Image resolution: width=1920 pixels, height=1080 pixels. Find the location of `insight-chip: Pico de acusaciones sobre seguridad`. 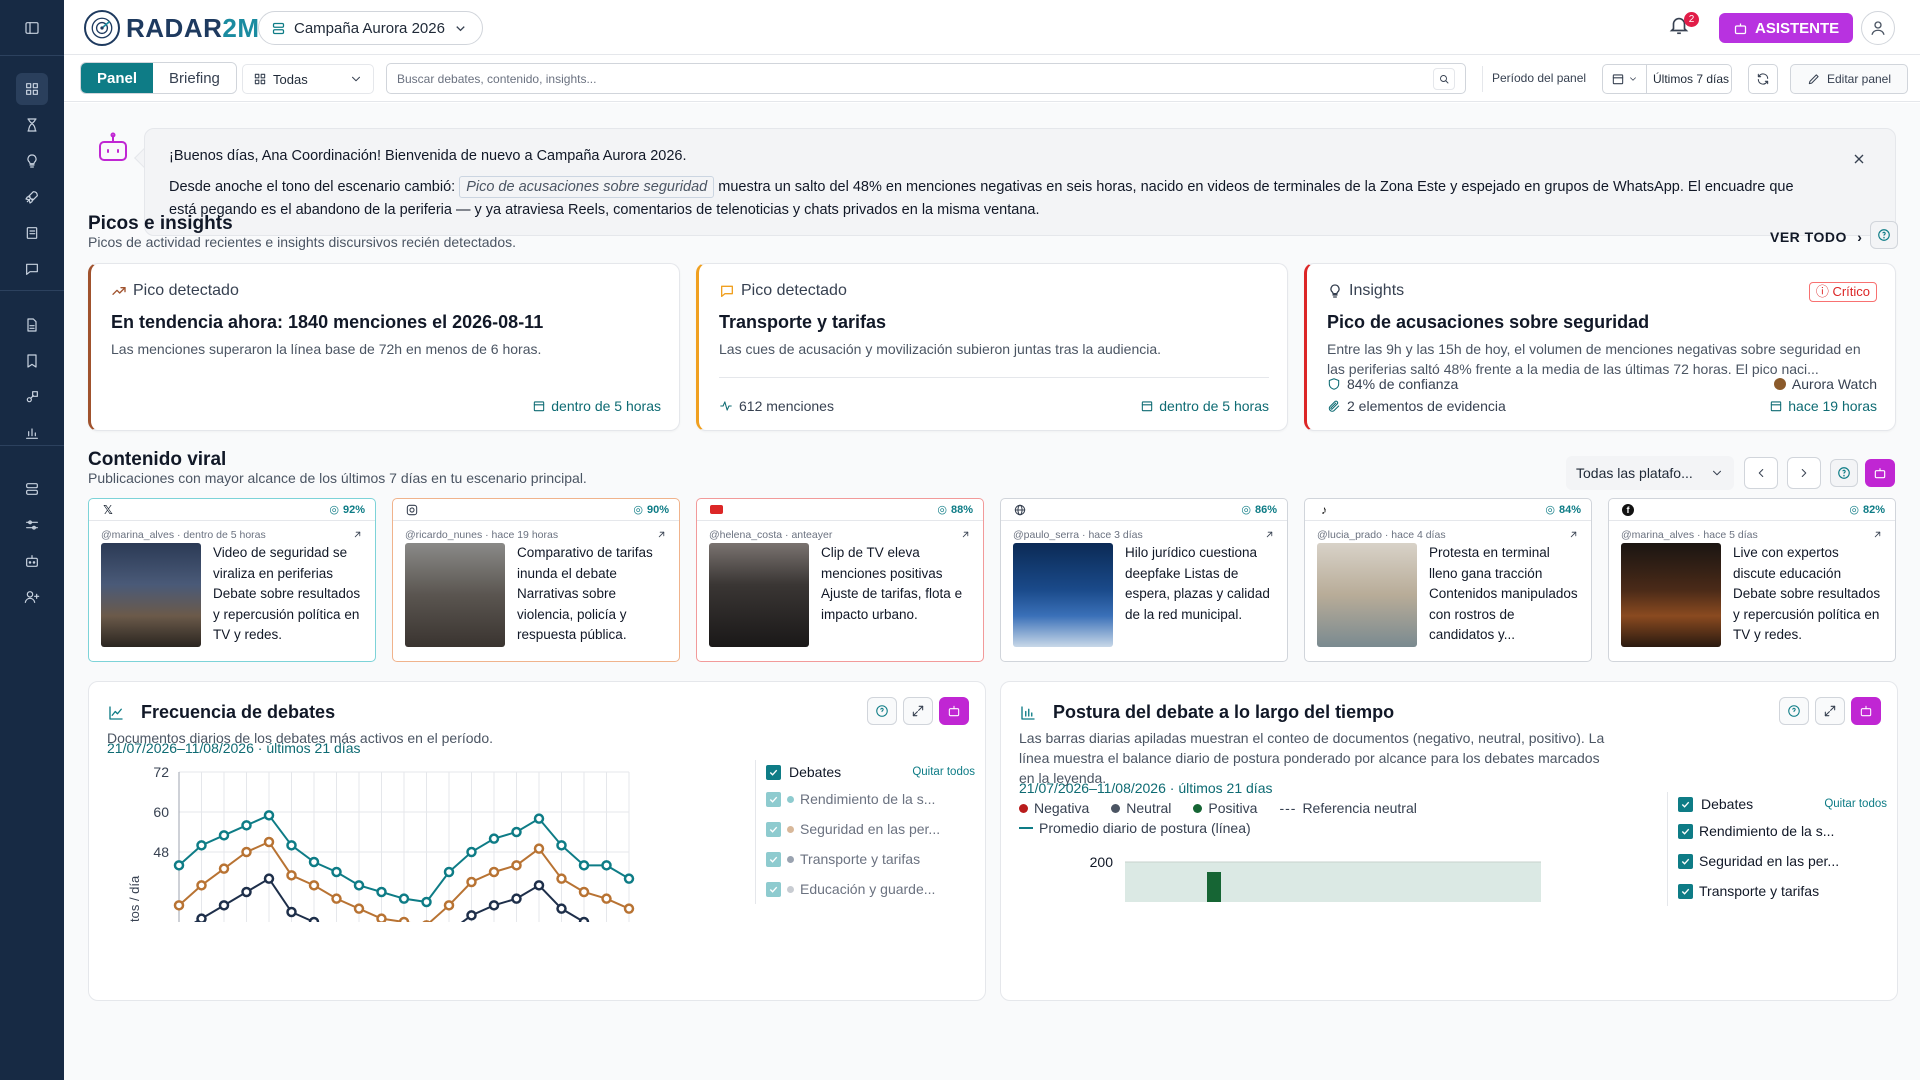

insight-chip: Pico de acusaciones sobre seguridad is located at coordinates (587, 187).